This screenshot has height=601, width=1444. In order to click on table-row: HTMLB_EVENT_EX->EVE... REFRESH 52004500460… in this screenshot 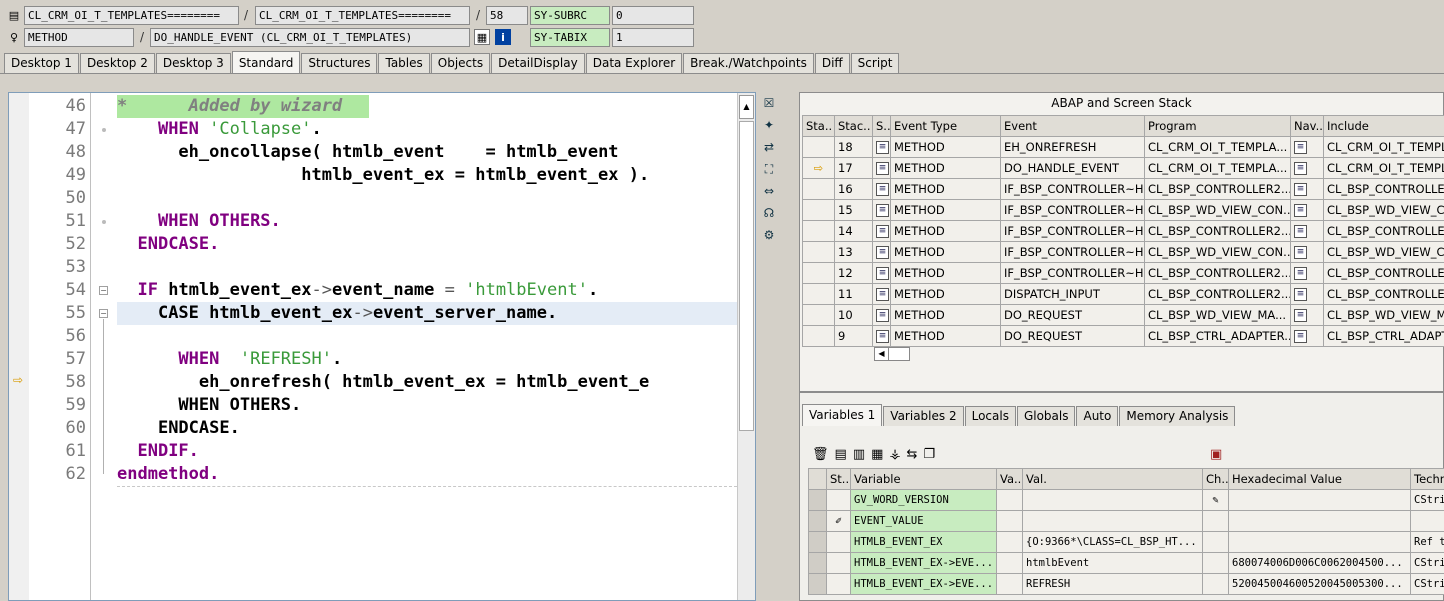, I will do `click(1126, 584)`.